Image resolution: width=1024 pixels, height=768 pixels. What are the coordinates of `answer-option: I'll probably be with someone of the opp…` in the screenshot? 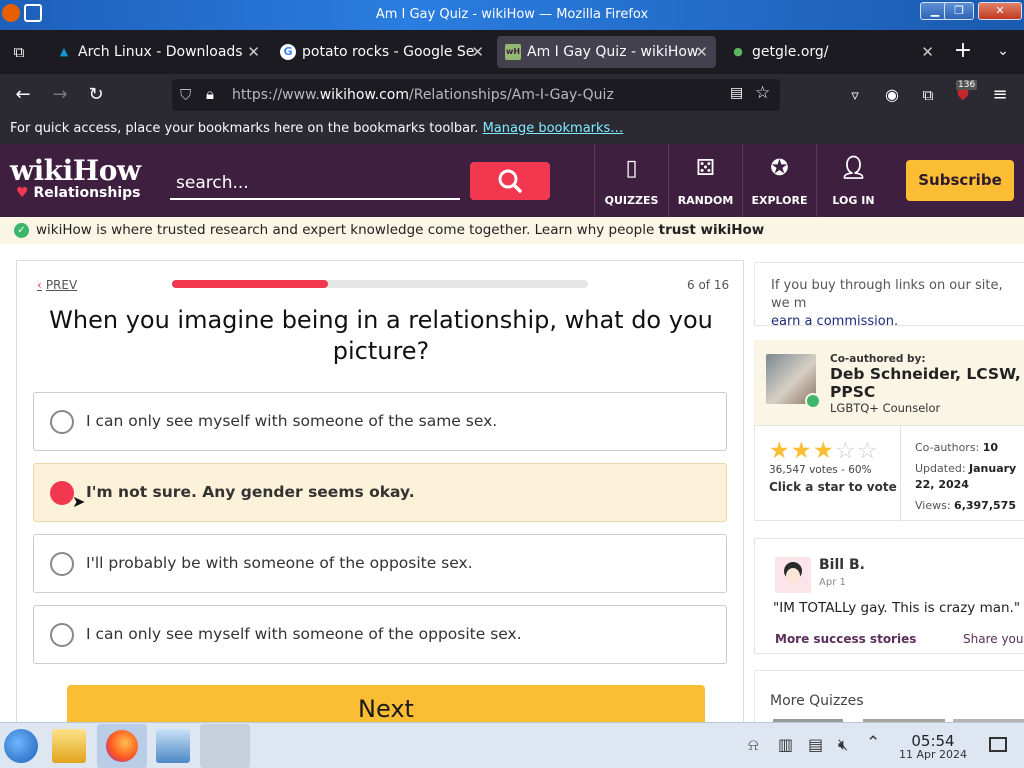 It's located at (380, 563).